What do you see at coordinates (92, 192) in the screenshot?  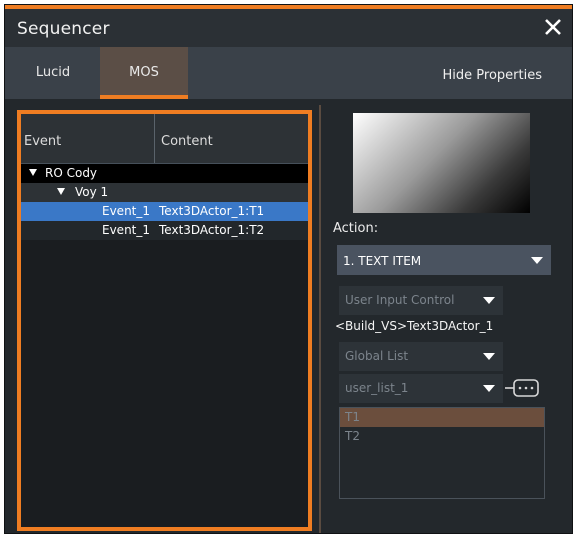 I see `row-event: Voy 1` at bounding box center [92, 192].